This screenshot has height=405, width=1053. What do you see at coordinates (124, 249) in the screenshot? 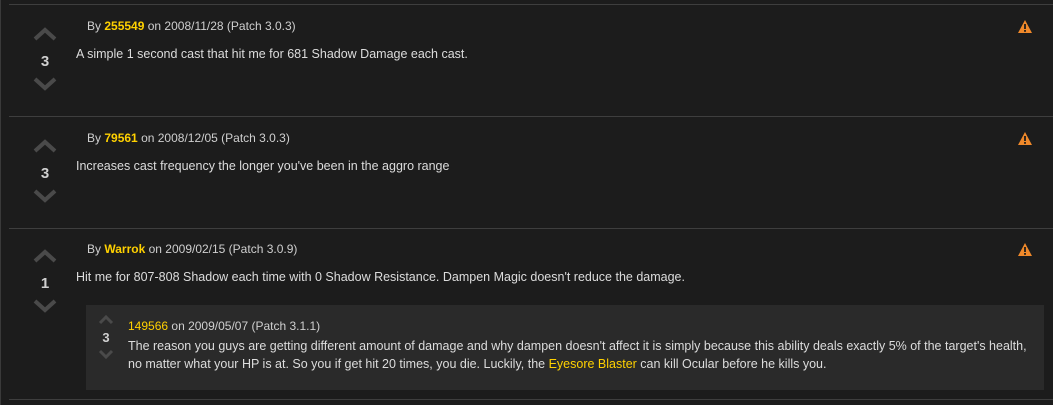
I see `comment-author-link: Warrok` at bounding box center [124, 249].